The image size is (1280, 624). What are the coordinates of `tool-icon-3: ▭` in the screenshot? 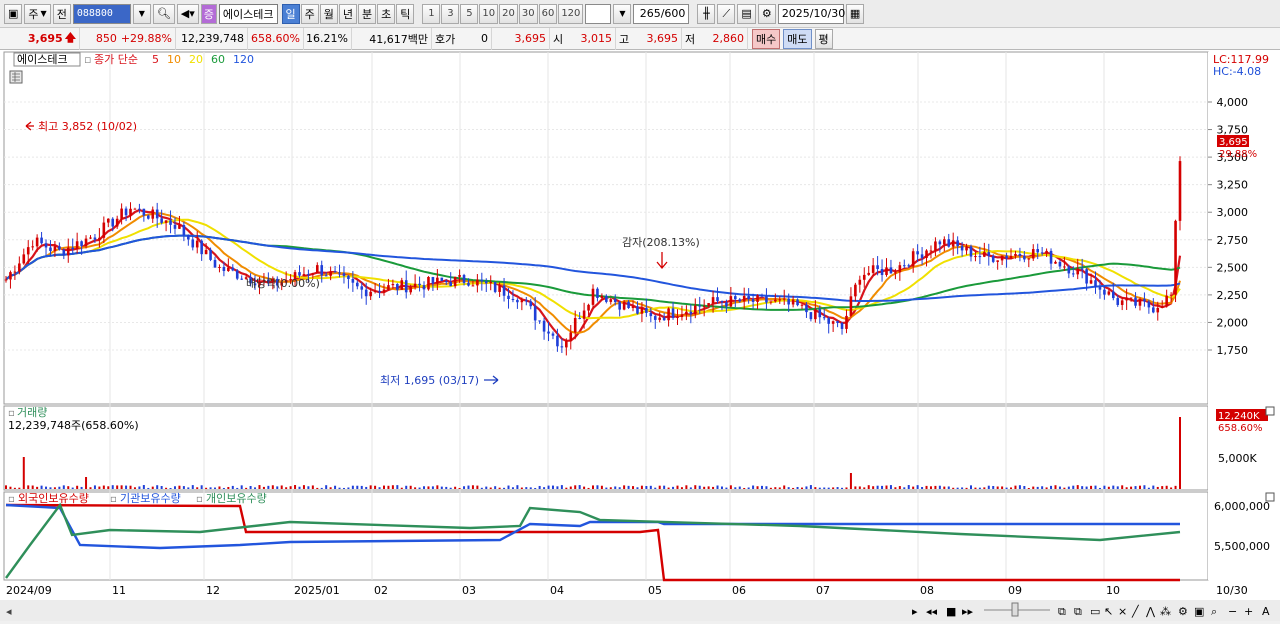 It's located at (1095, 611).